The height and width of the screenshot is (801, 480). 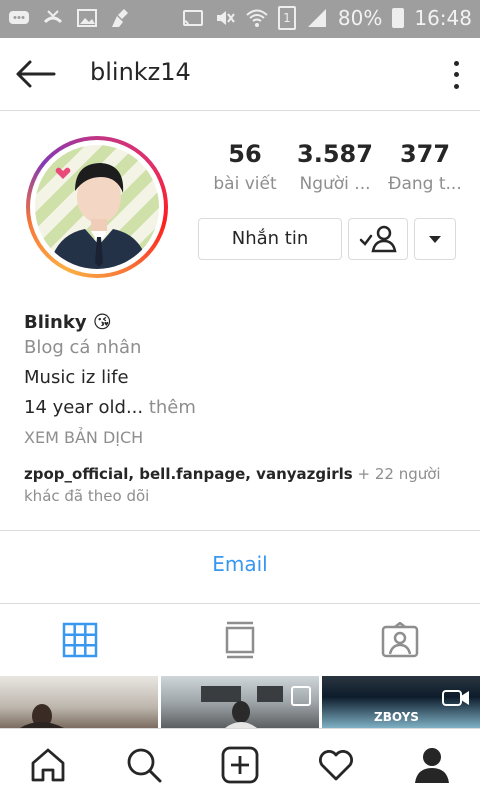 I want to click on stat-posts: 56 bài viết, so click(x=245, y=167).